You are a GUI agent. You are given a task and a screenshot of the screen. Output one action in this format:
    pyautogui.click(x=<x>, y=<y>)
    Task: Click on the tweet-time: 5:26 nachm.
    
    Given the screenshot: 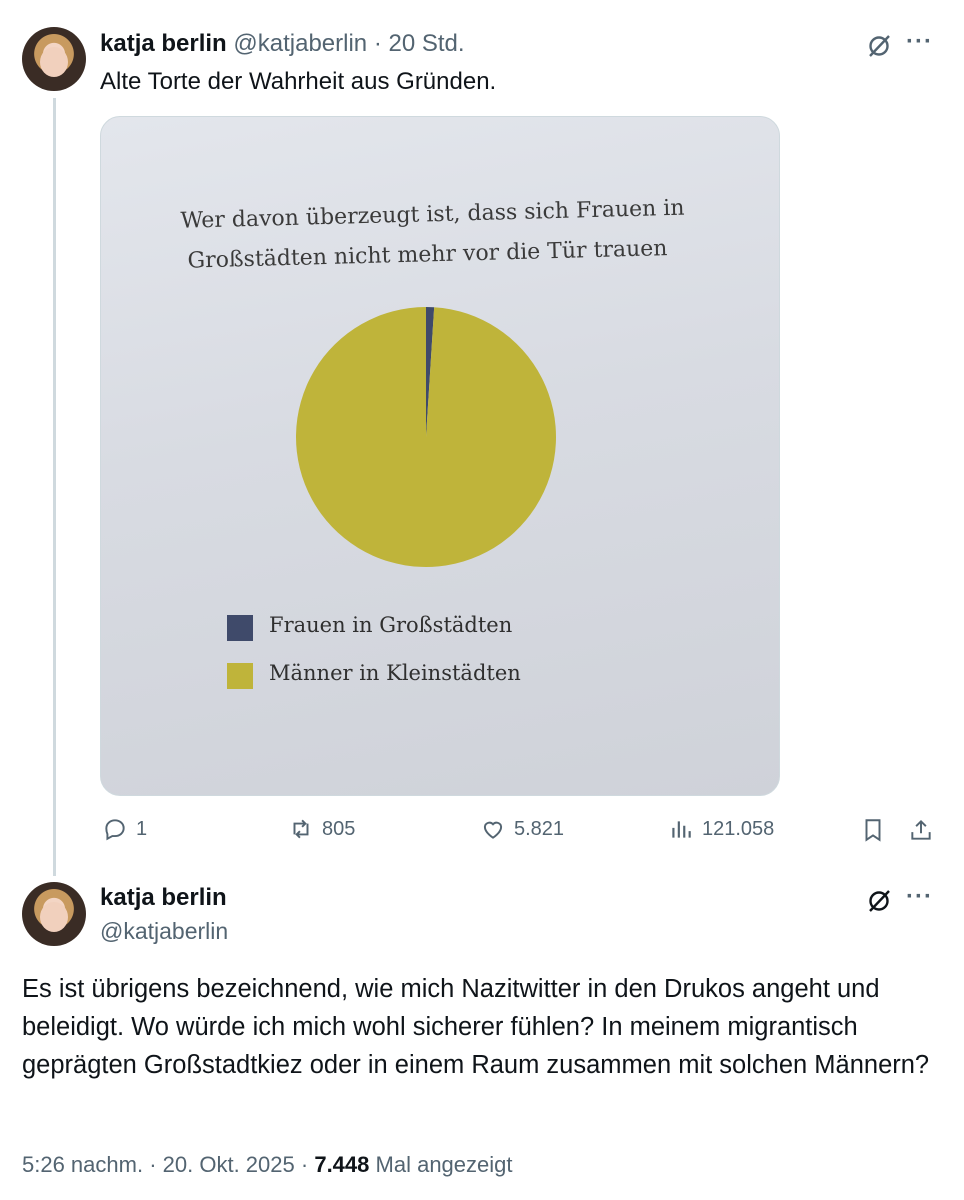 What is the action you would take?
    pyautogui.click(x=82, y=1164)
    